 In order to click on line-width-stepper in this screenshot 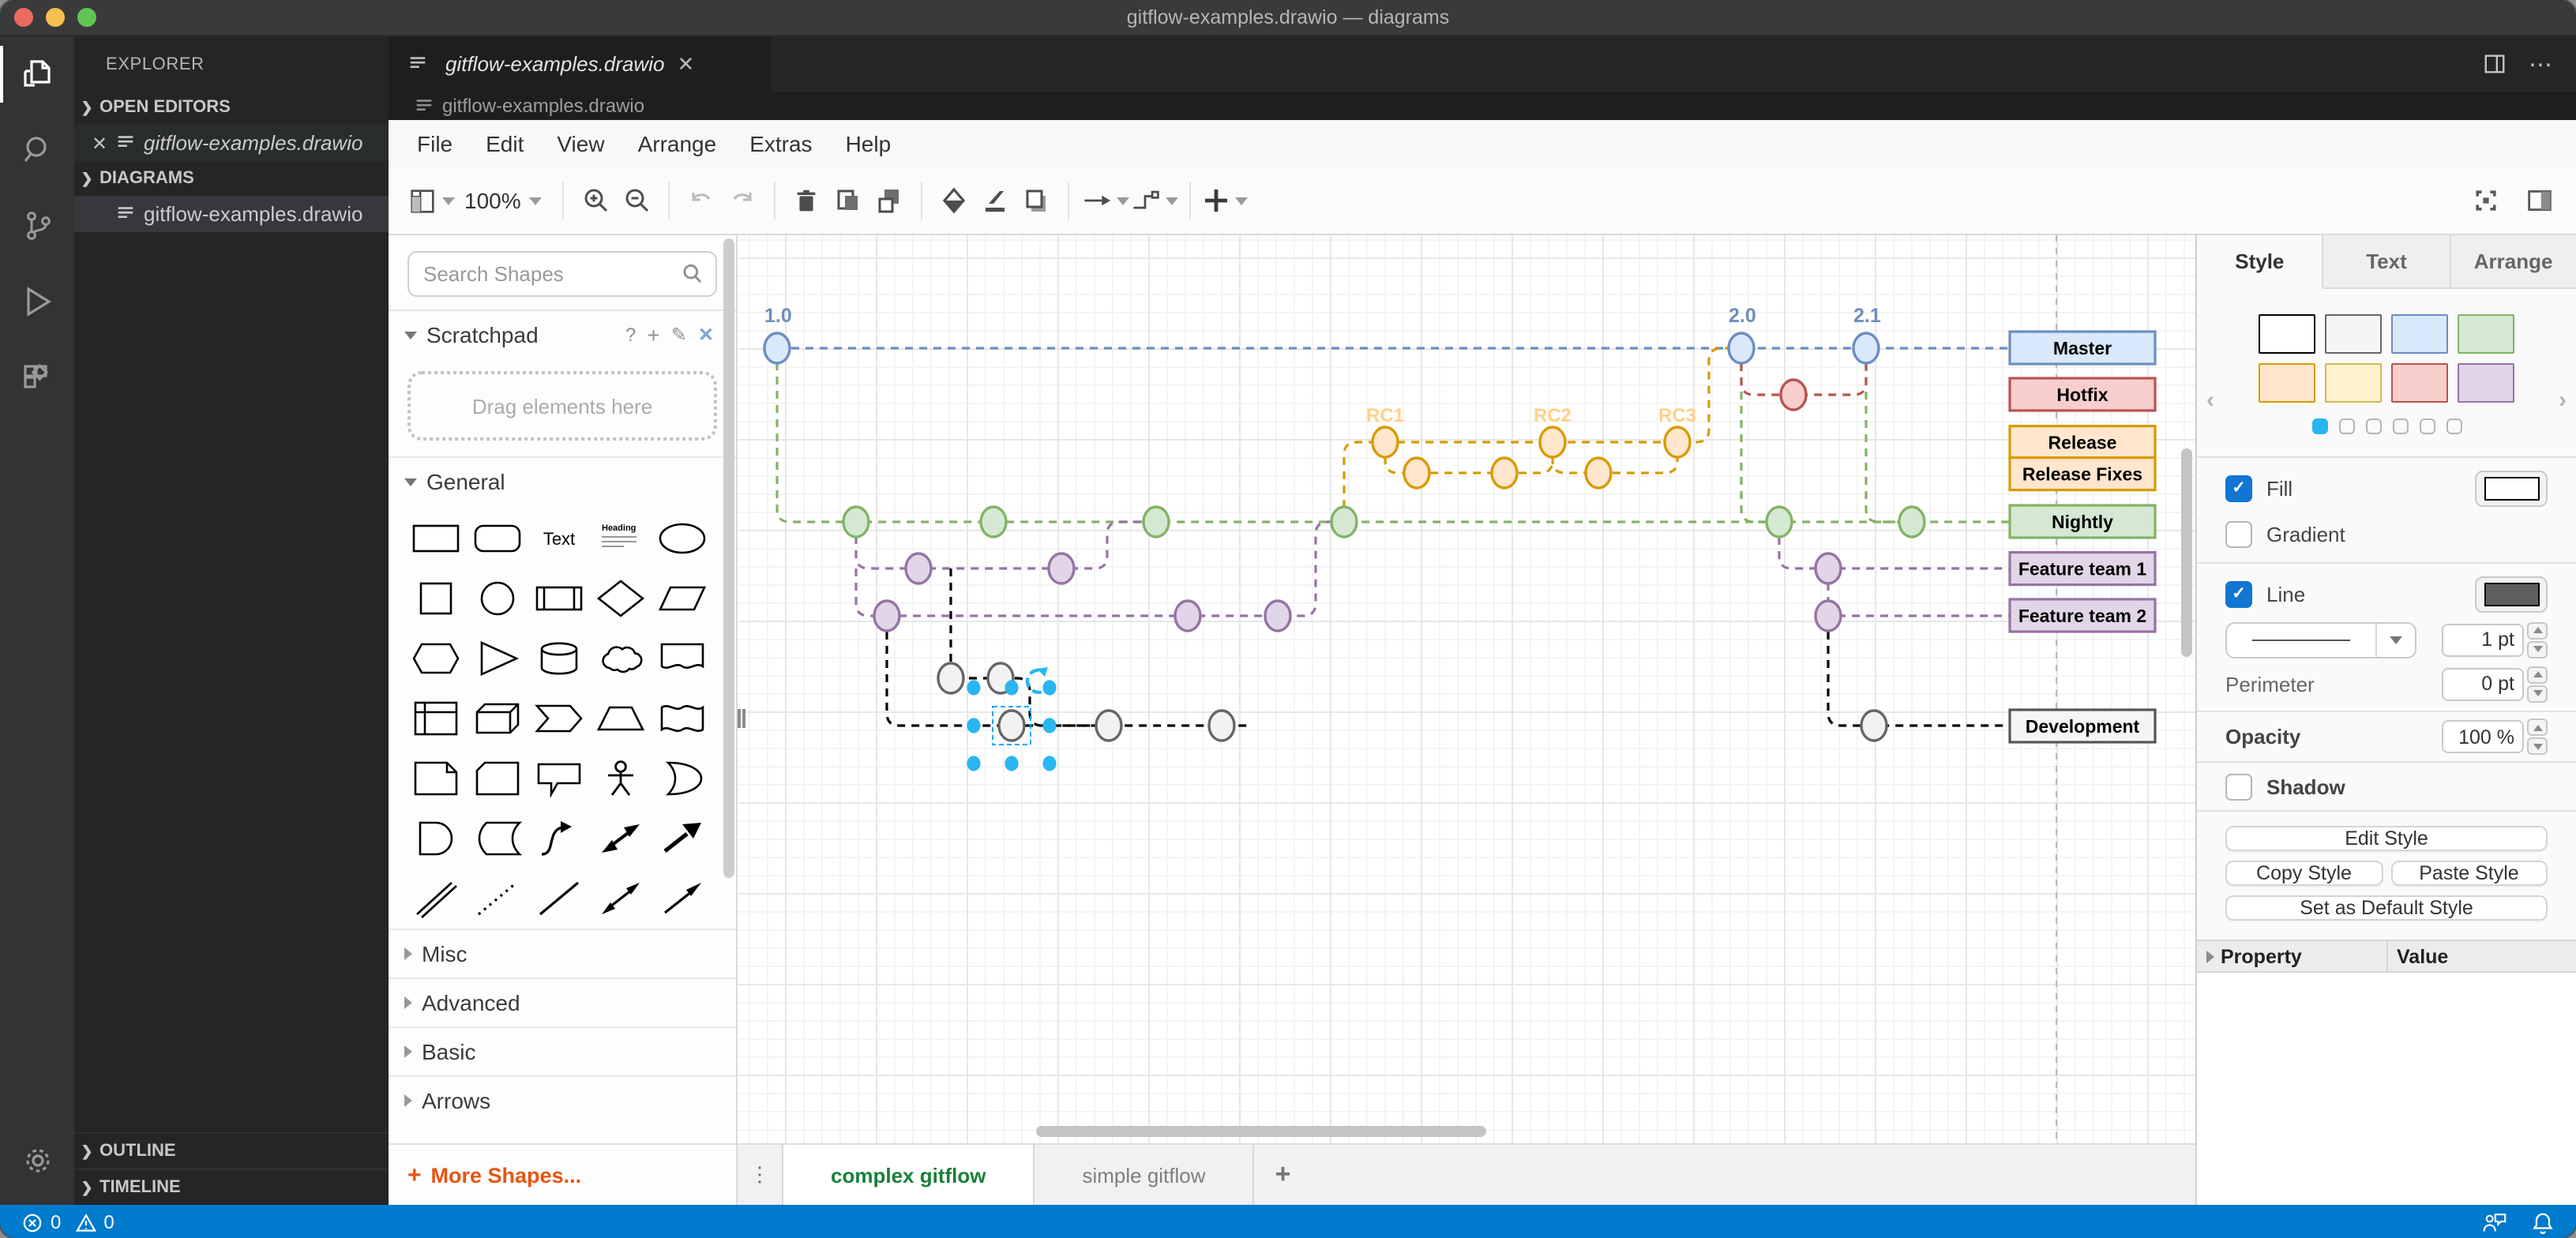, I will do `click(2537, 639)`.